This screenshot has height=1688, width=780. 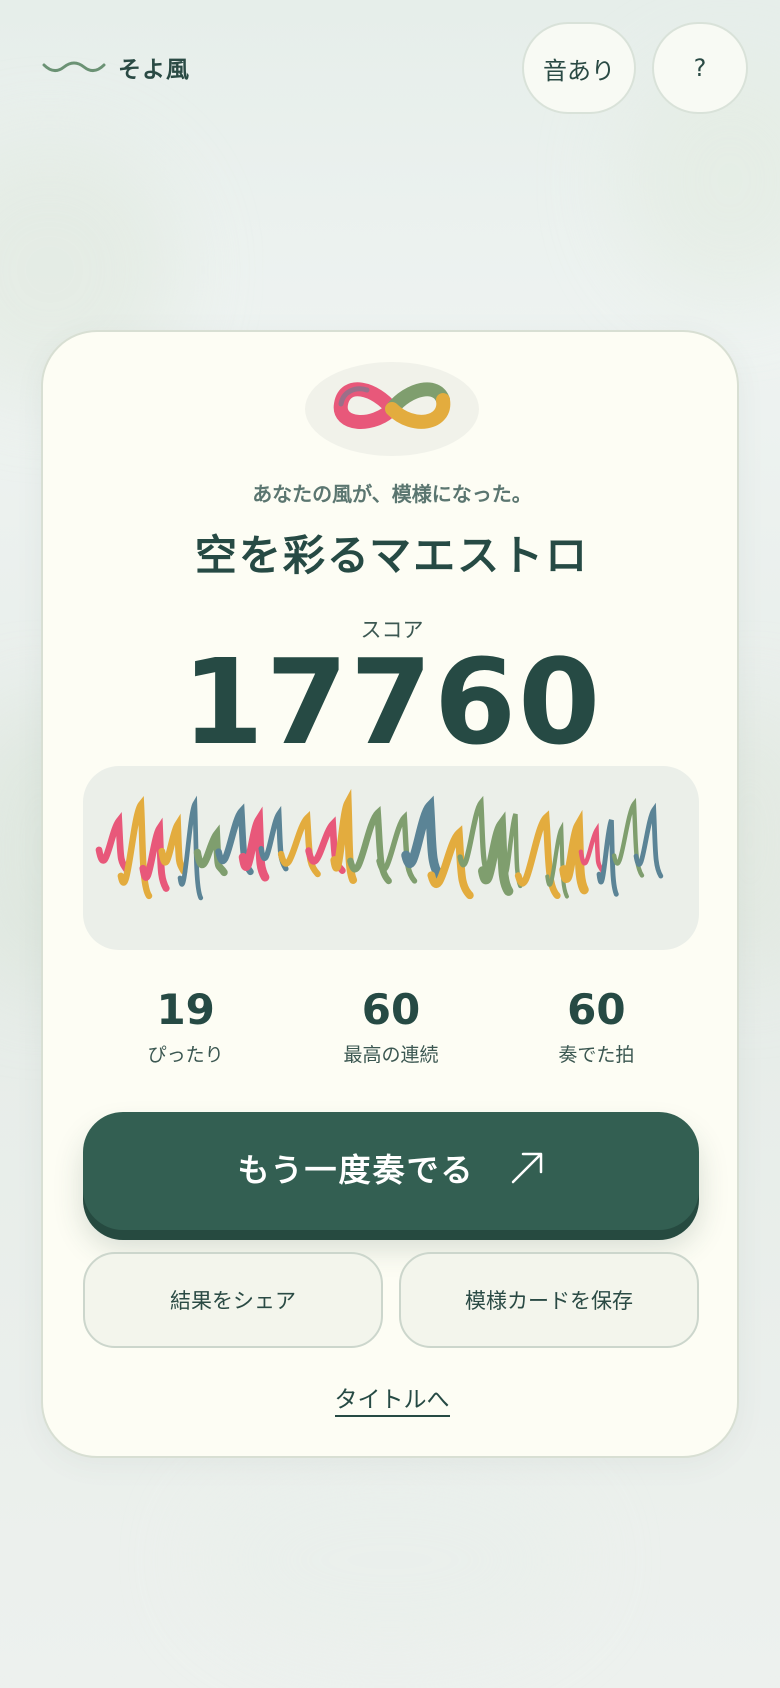 What do you see at coordinates (700, 68) in the screenshot?
I see `help-button: ?` at bounding box center [700, 68].